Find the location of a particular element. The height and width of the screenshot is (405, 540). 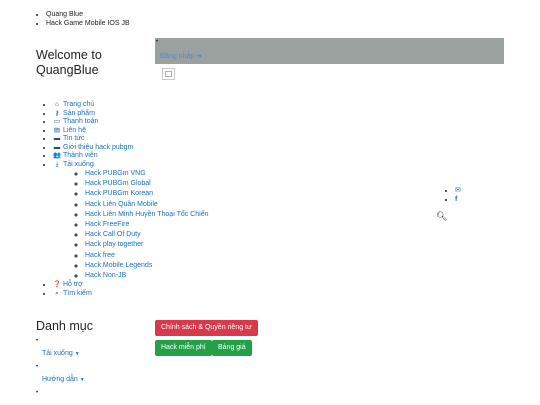

news-icon: ▬ is located at coordinates (57, 138).